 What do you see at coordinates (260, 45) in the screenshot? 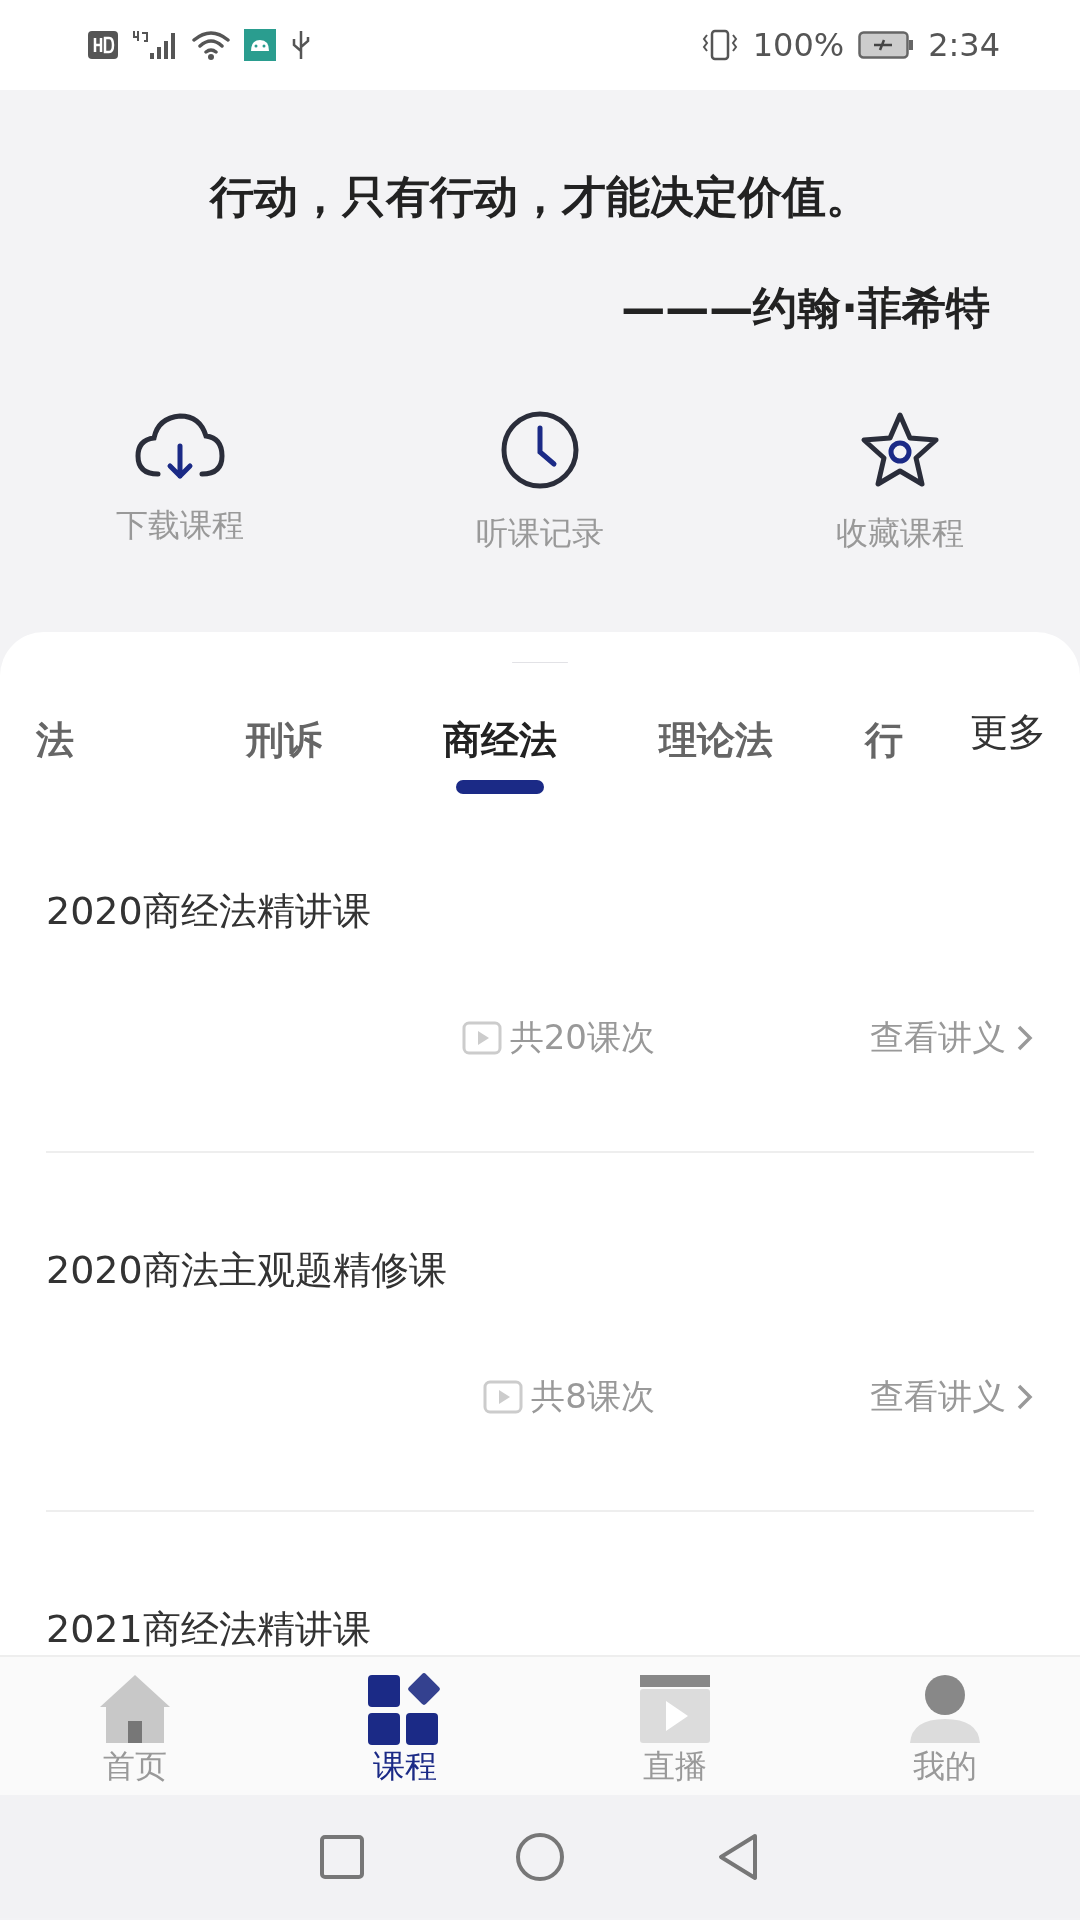
I see `android-icon` at bounding box center [260, 45].